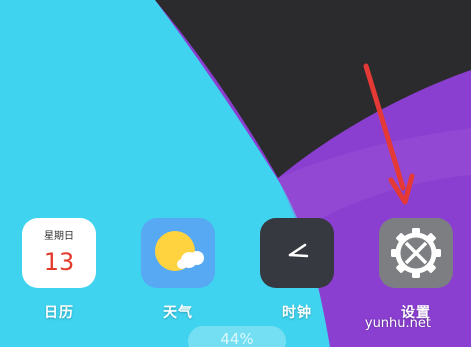 The height and width of the screenshot is (356, 471). What do you see at coordinates (297, 313) in the screenshot?
I see `app-label-clock: 时钟` at bounding box center [297, 313].